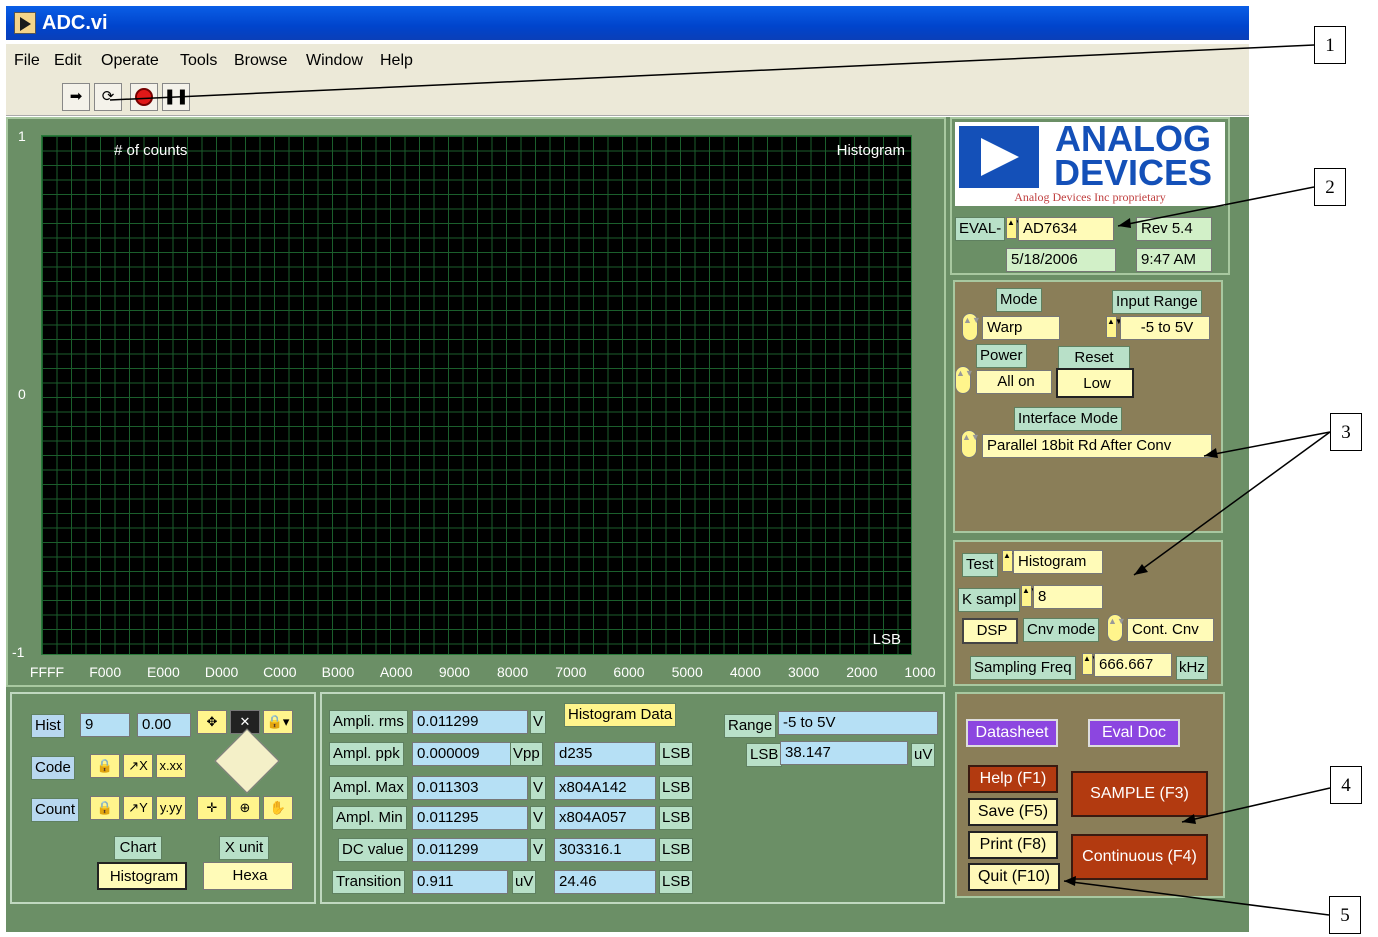 This screenshot has width=1378, height=937. What do you see at coordinates (1330, 187) in the screenshot?
I see `callout-2: 2` at bounding box center [1330, 187].